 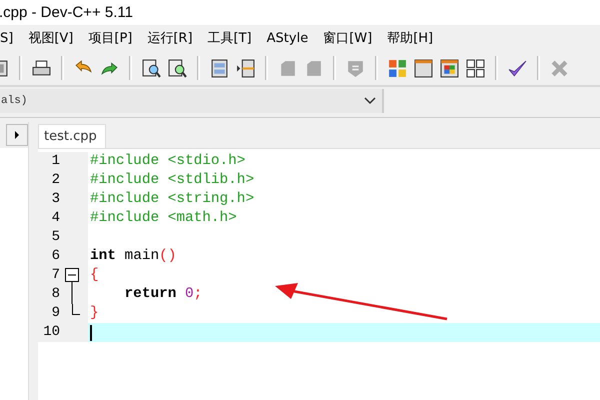 What do you see at coordinates (94, 275) in the screenshot?
I see `code-text: {` at bounding box center [94, 275].